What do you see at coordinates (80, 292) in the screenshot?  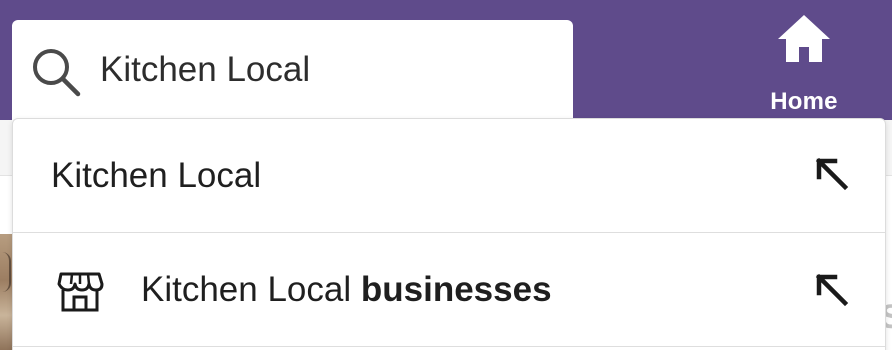 I see `storefront-icon` at bounding box center [80, 292].